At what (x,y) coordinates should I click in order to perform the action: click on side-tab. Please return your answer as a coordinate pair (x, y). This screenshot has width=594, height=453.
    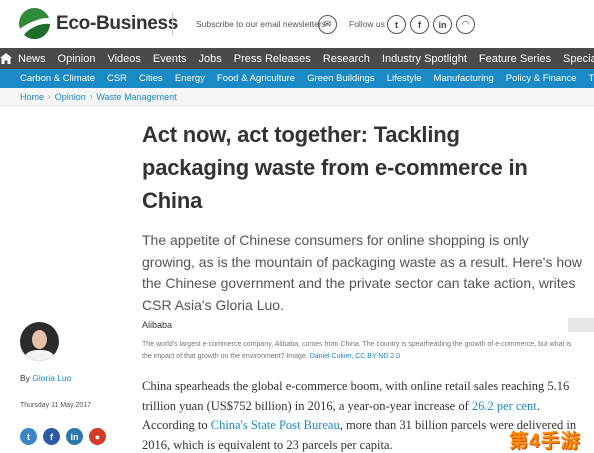
    Looking at the image, I should click on (581, 325).